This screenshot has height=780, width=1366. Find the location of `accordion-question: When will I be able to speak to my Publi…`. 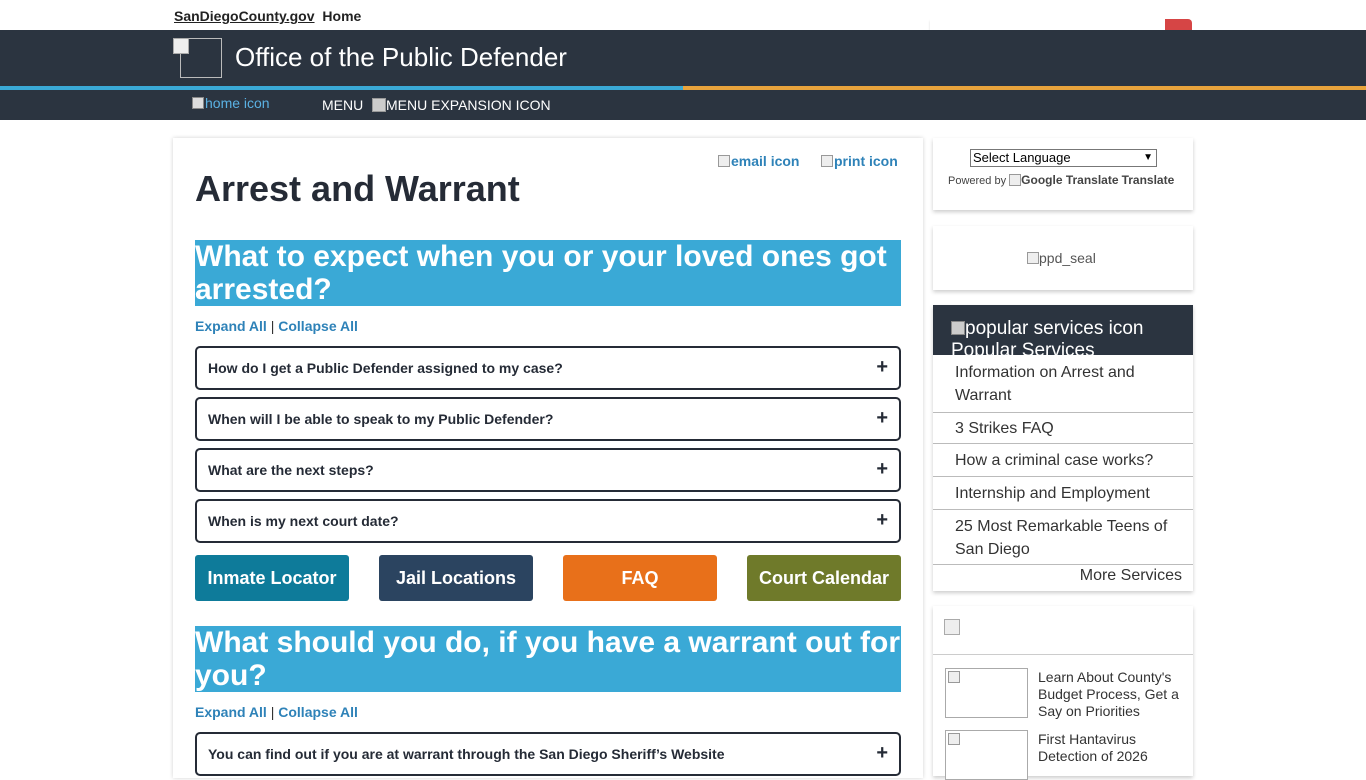

accordion-question: When will I be able to speak to my Publi… is located at coordinates (381, 419).